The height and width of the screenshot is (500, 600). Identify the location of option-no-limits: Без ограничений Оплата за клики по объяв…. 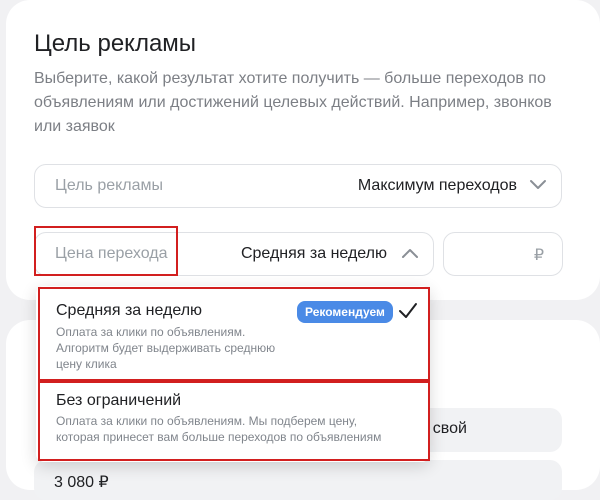
(234, 421).